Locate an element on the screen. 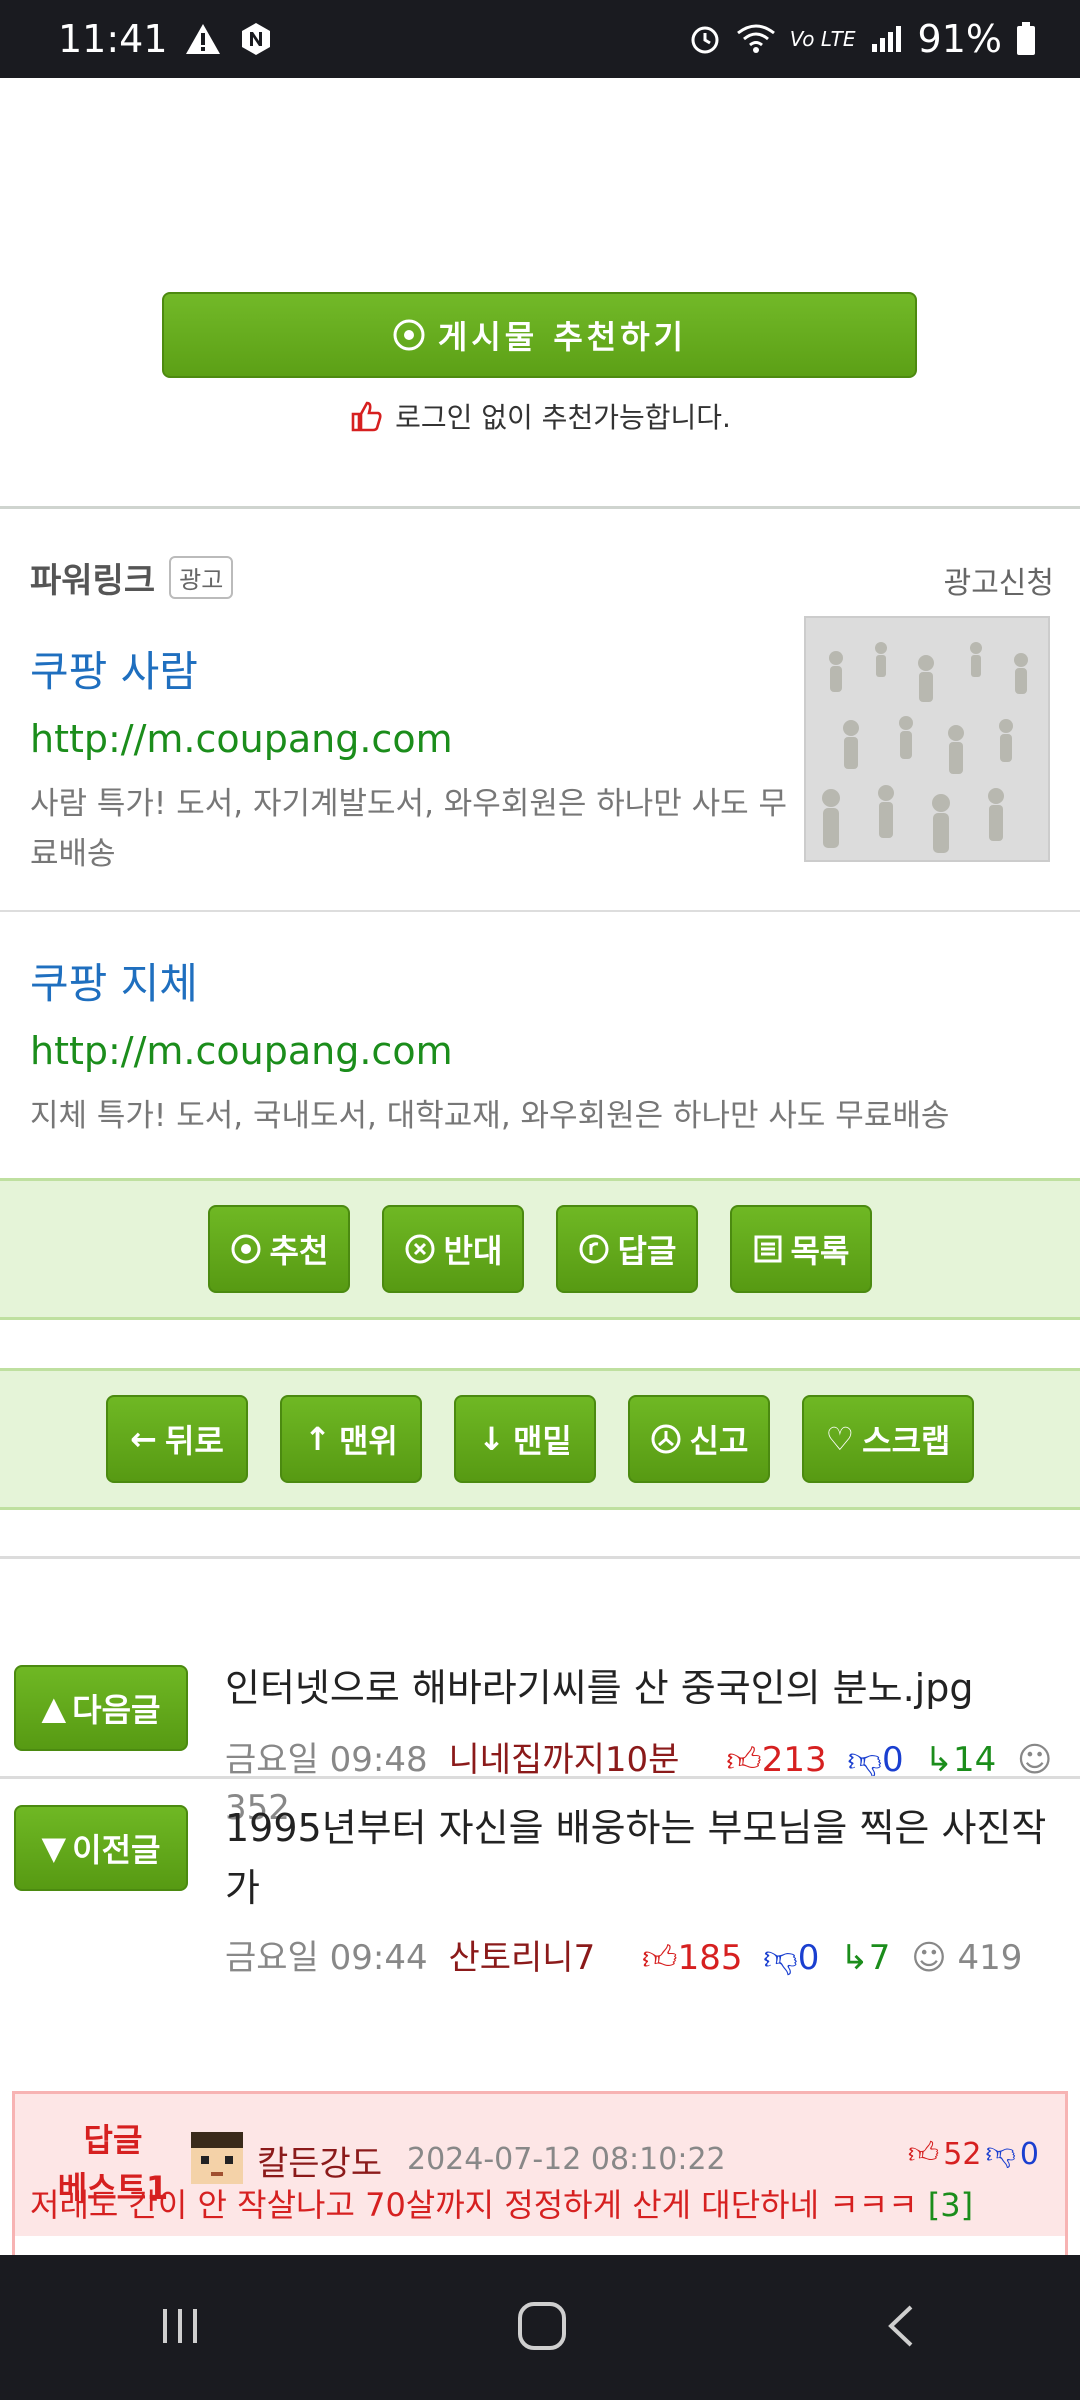  back-icon is located at coordinates (902, 2328).